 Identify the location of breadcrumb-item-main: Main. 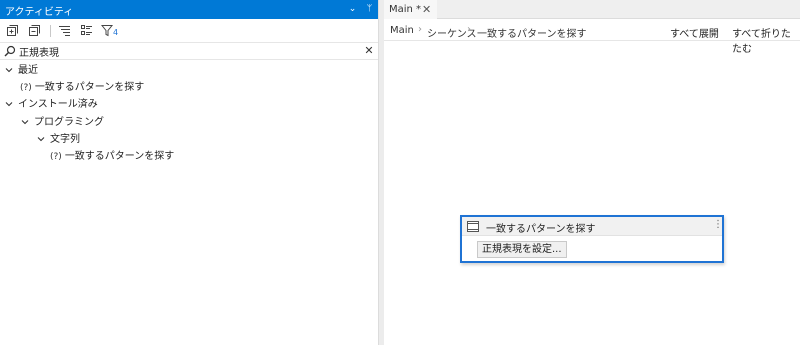
(402, 30).